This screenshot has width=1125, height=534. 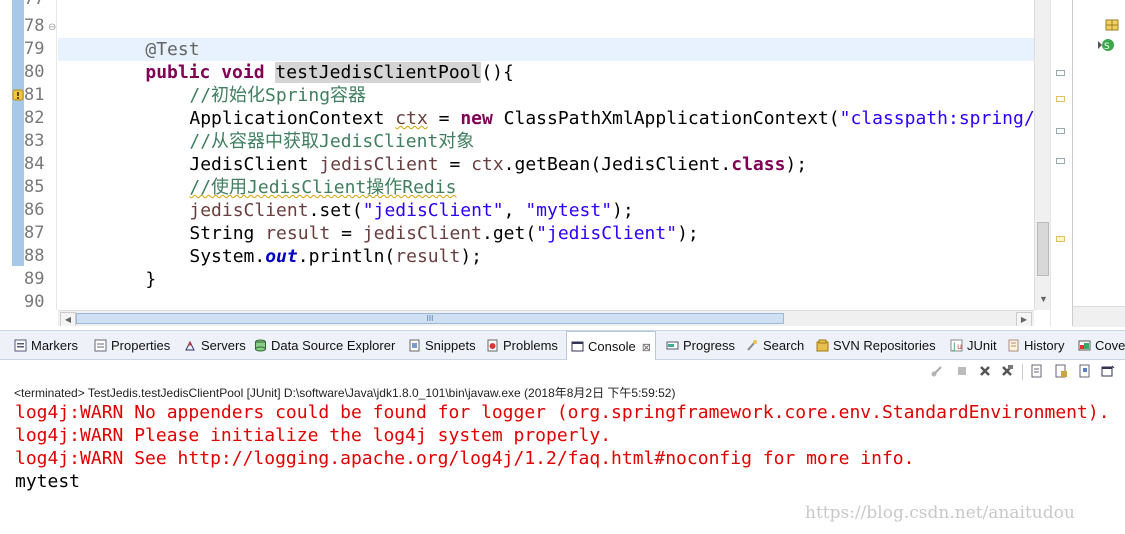 What do you see at coordinates (944, 118) in the screenshot?
I see `string-literal: "classpath:spring/app` at bounding box center [944, 118].